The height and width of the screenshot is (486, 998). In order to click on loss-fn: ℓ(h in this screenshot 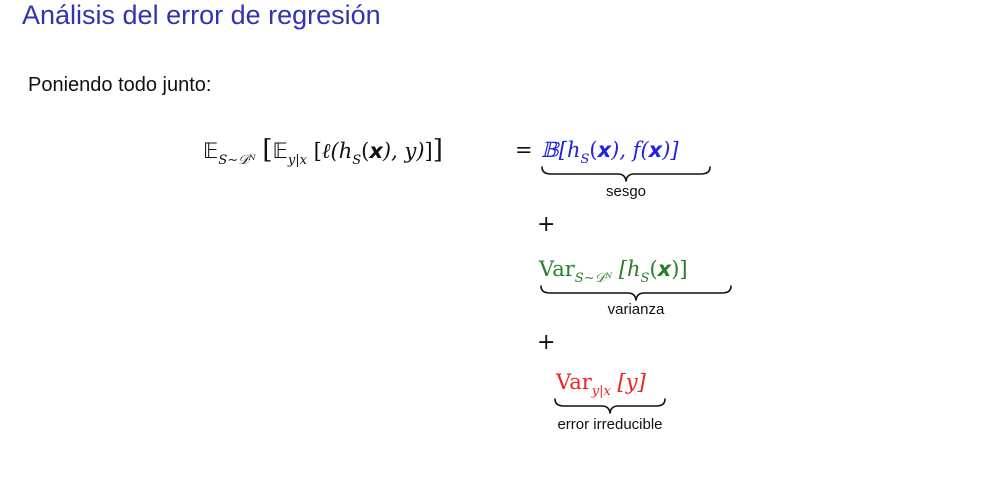, I will do `click(337, 151)`.